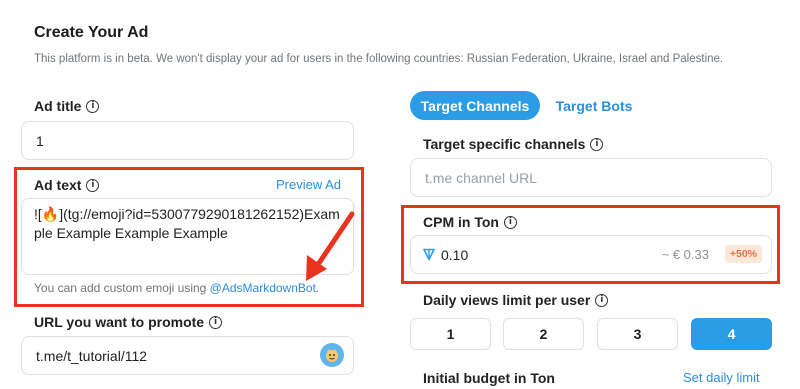 The image size is (800, 389). I want to click on target-channels-label: Target specific channels i, so click(513, 144).